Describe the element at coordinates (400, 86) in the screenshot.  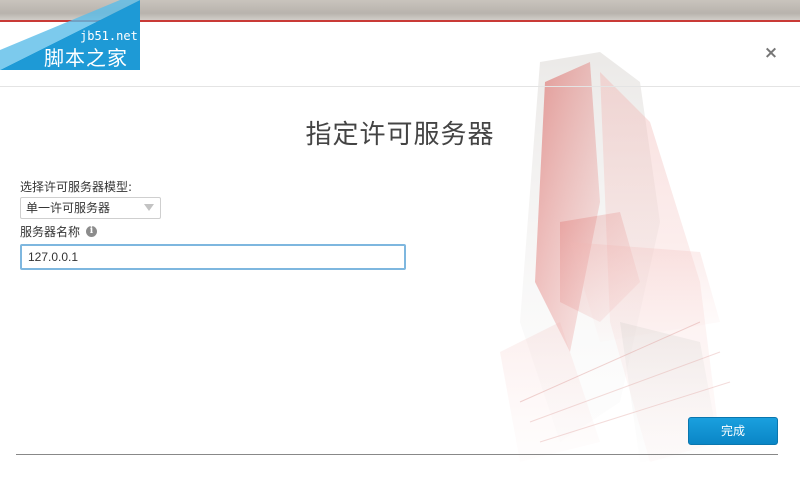
I see `header-divider` at that location.